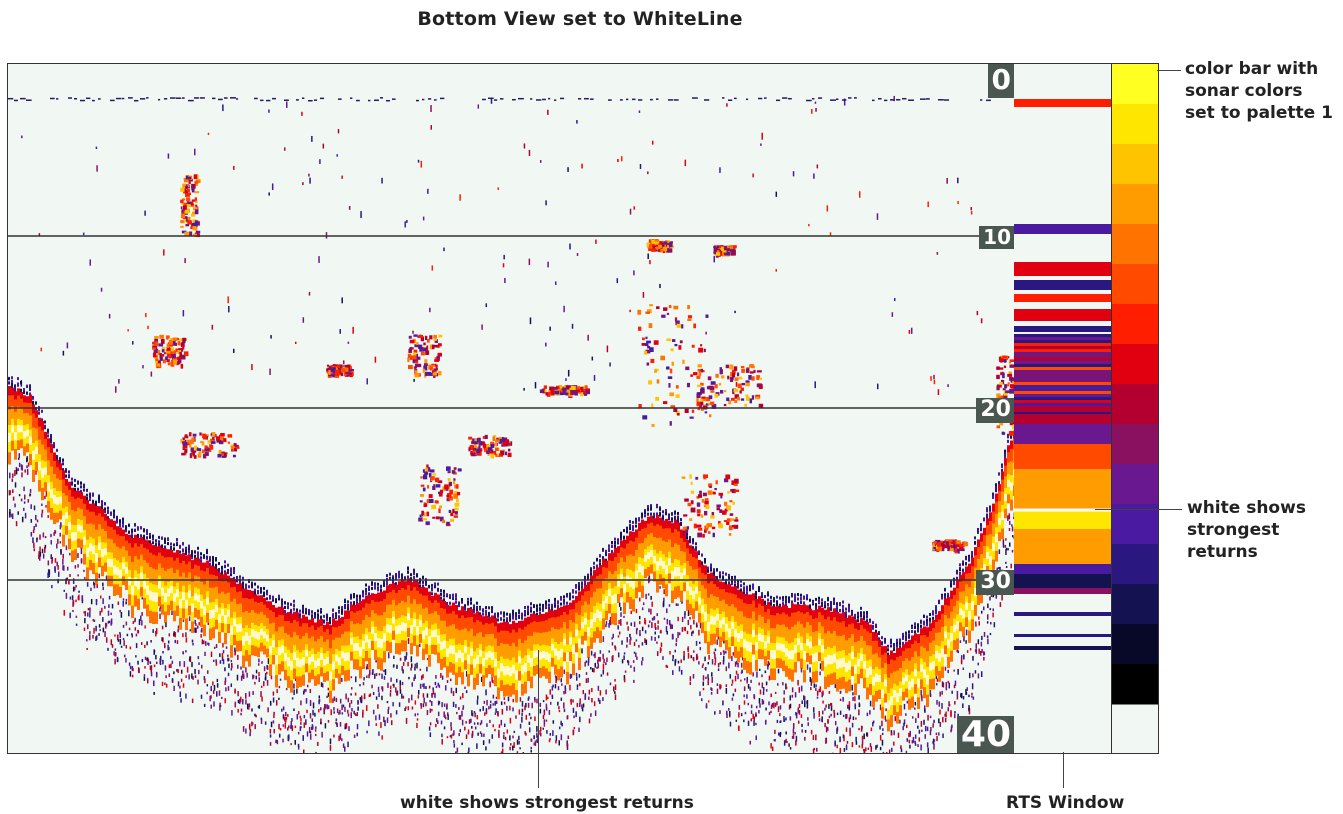 Image resolution: width=1343 pixels, height=814 pixels. Describe the element at coordinates (1169, 70) in the screenshot. I see `color-bar-leader` at that location.